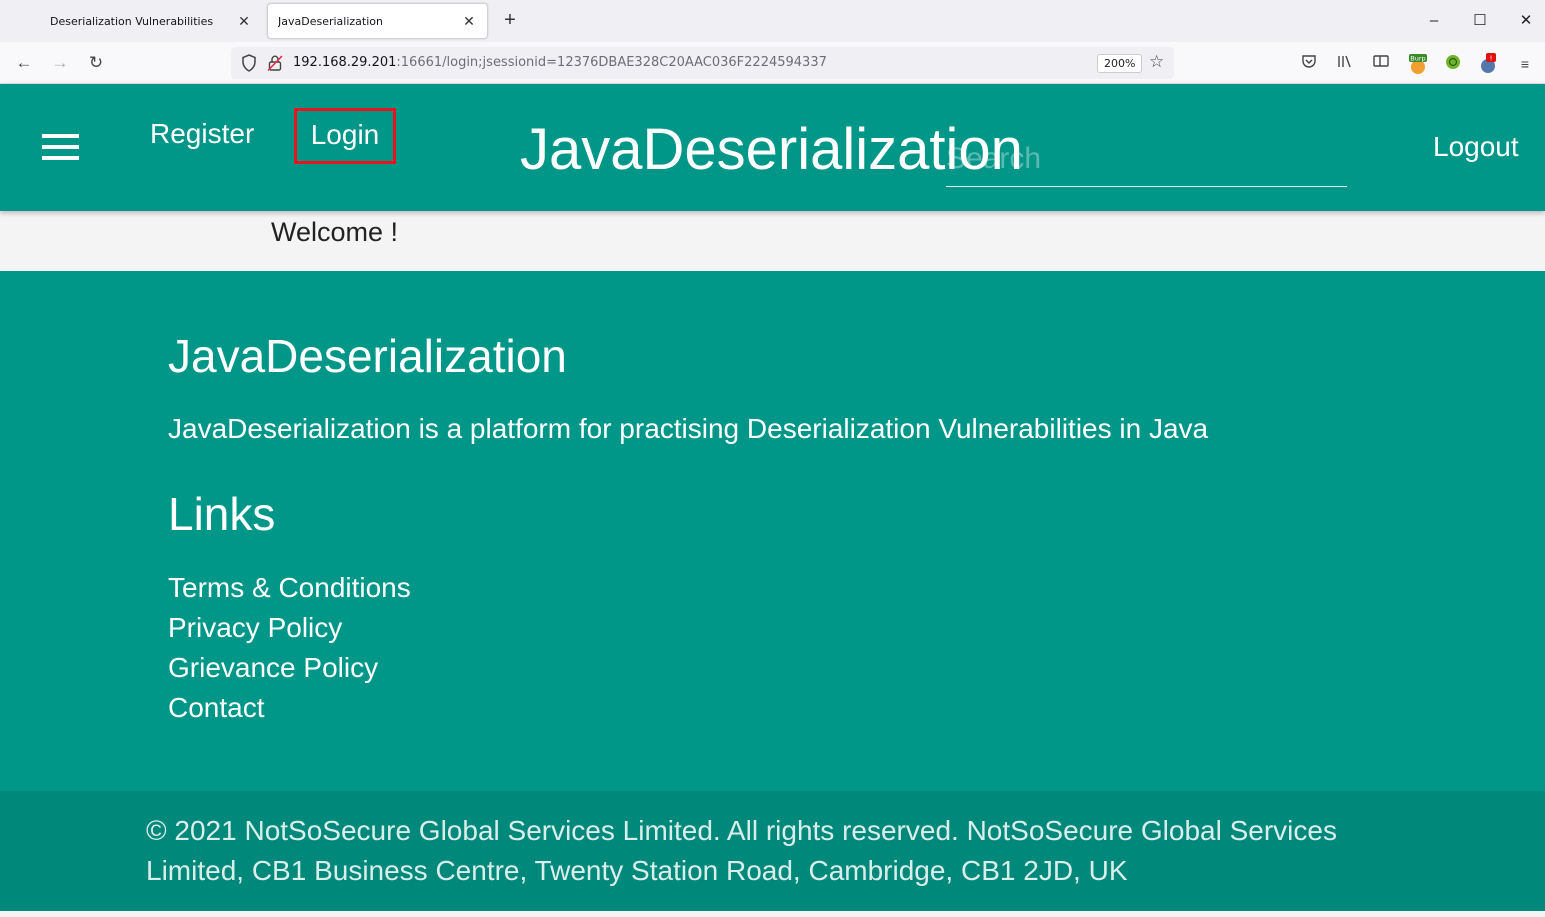 The height and width of the screenshot is (917, 1545). I want to click on minimize-window-icon: –, so click(1434, 21).